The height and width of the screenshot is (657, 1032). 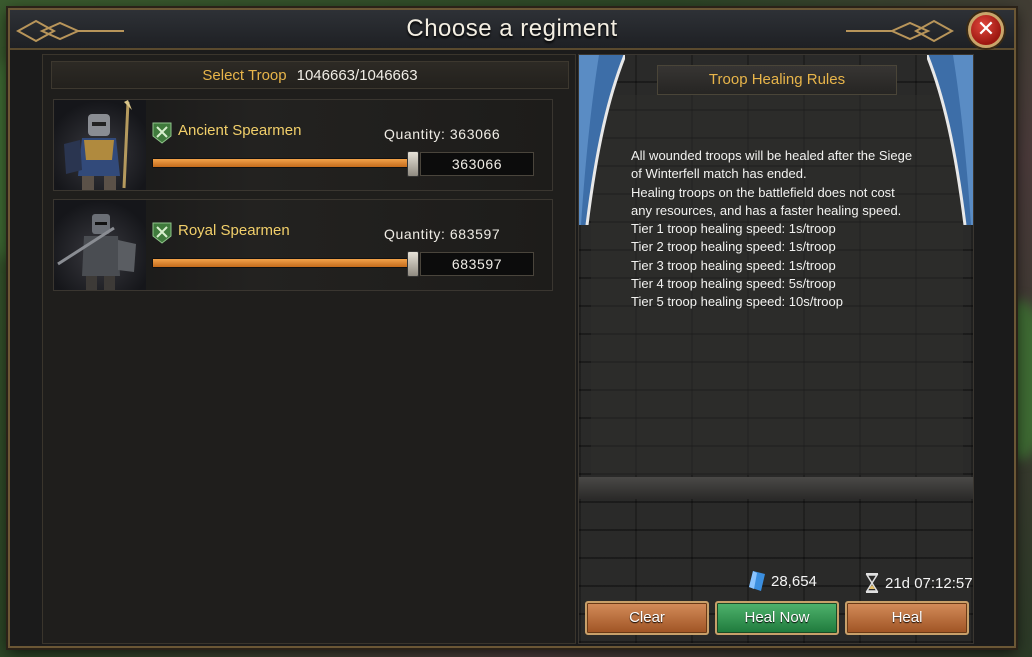 I want to click on title-bar: Choose a regiment ✕, so click(x=512, y=30).